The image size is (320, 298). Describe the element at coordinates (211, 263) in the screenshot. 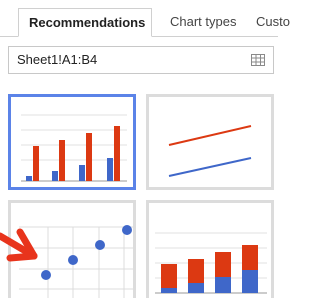

I see `stacked-column-chart-preview` at that location.